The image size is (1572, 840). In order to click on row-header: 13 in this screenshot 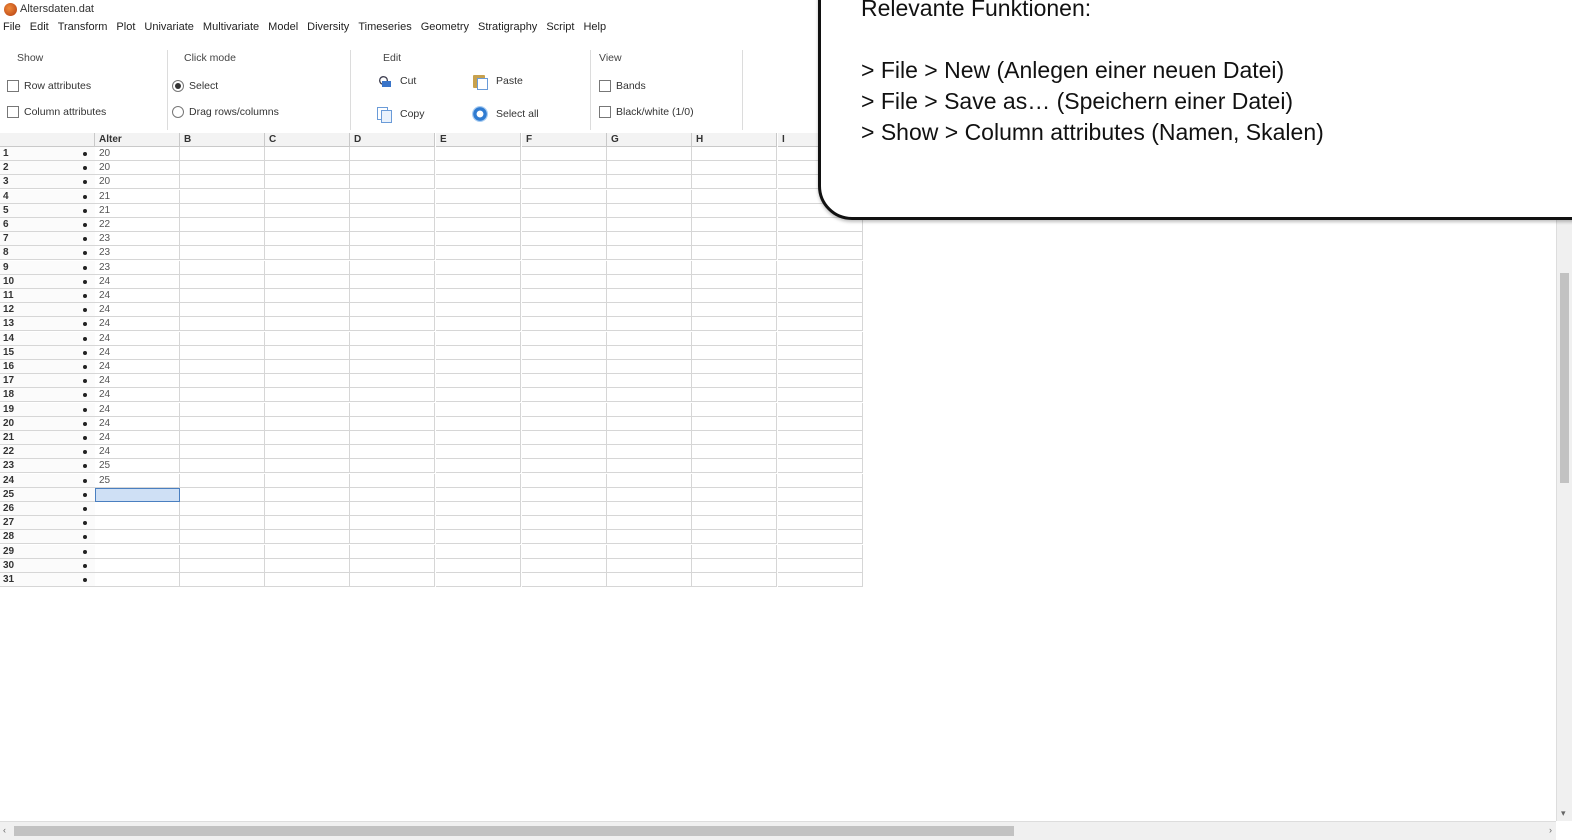, I will do `click(47, 324)`.